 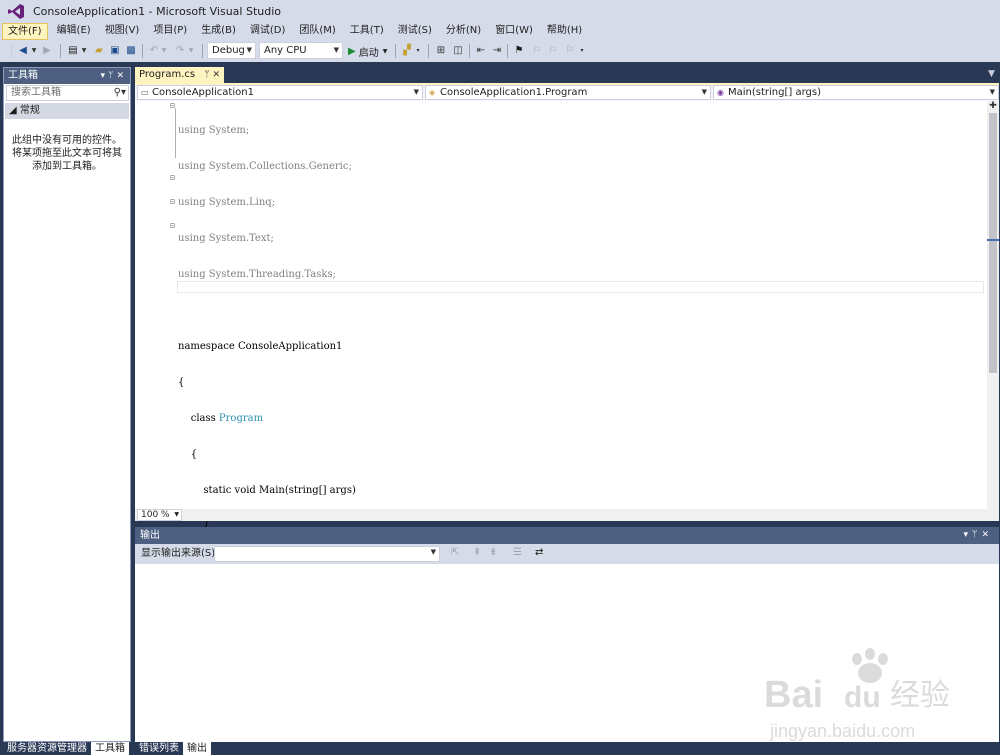 I want to click on member-dropdown: ◉ Main(string[] args) ▼, so click(x=856, y=92).